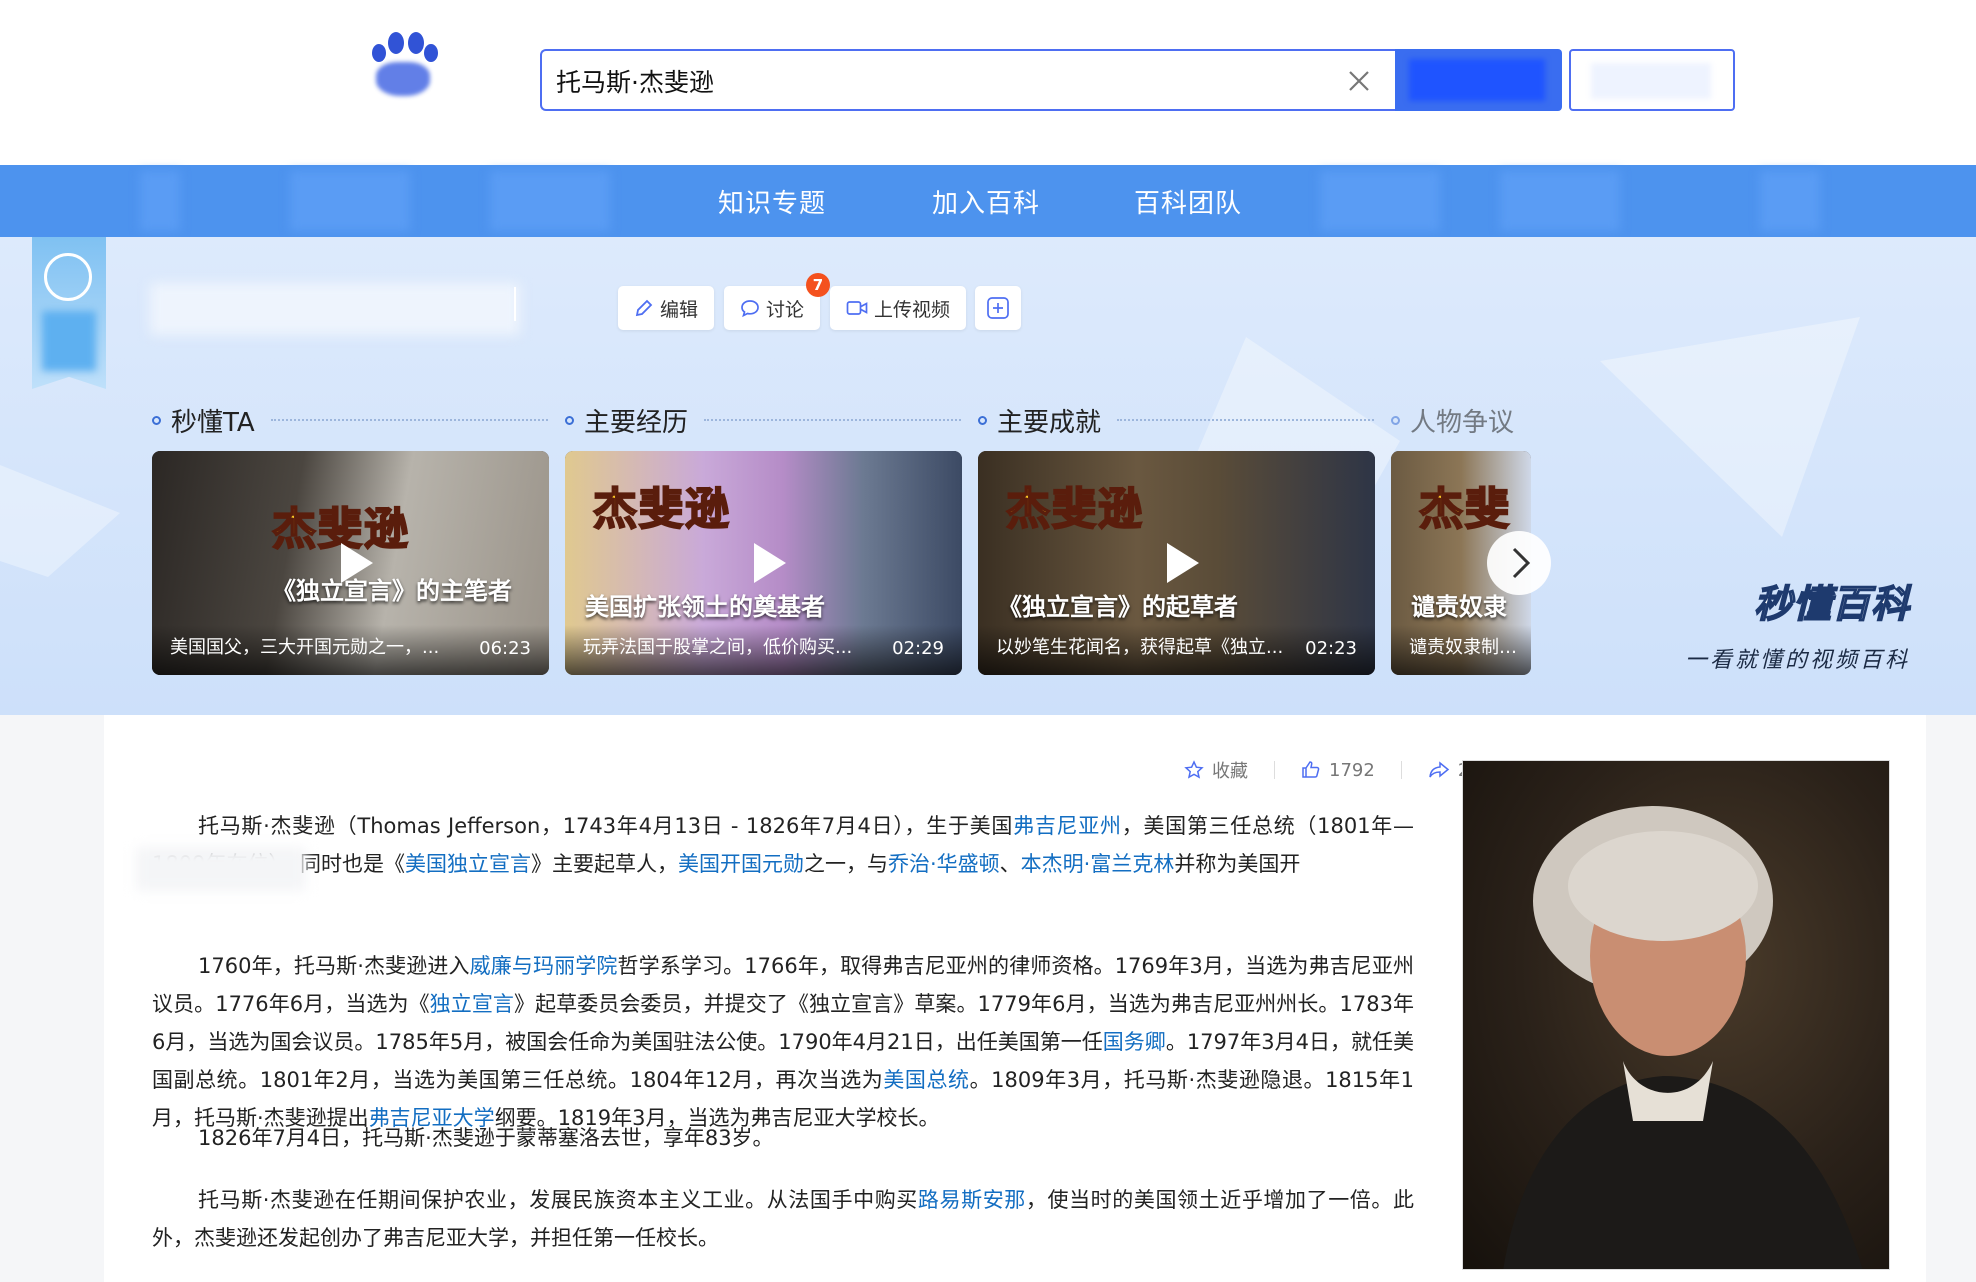 The width and height of the screenshot is (1976, 1282). I want to click on video-duration: 02:23, so click(1331, 648).